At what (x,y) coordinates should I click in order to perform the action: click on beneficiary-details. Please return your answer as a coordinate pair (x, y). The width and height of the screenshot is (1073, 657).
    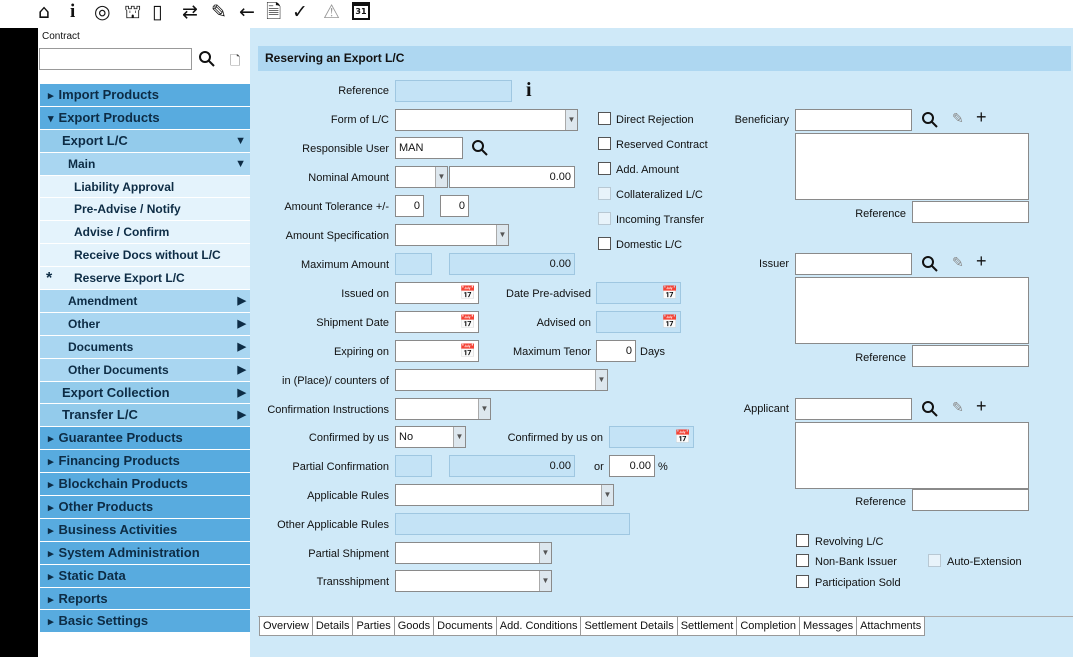
    Looking at the image, I should click on (912, 166).